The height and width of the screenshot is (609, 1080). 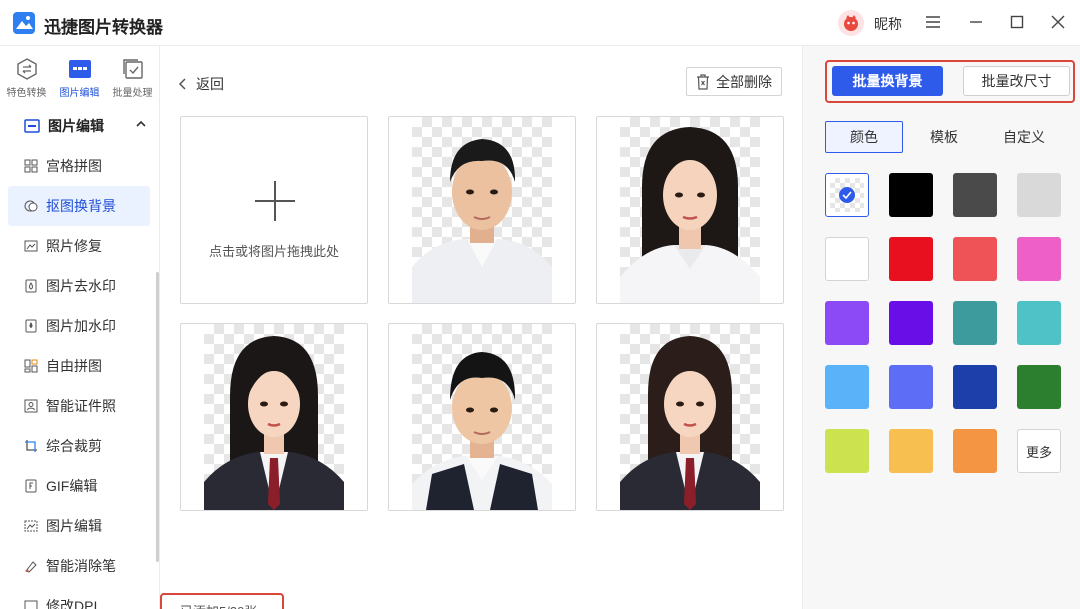 What do you see at coordinates (1016, 81) in the screenshot?
I see `batch-resize-button: 批量改尺寸` at bounding box center [1016, 81].